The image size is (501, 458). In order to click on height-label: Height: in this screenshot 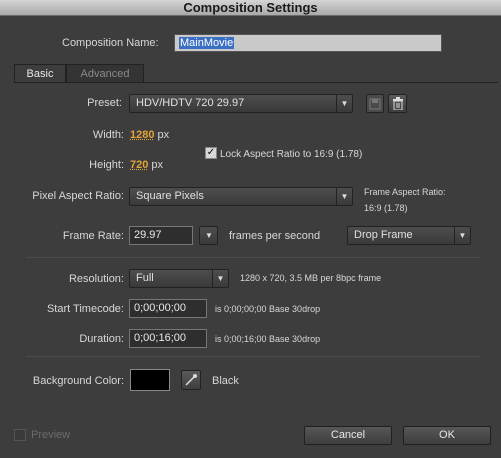, I will do `click(106, 165)`.